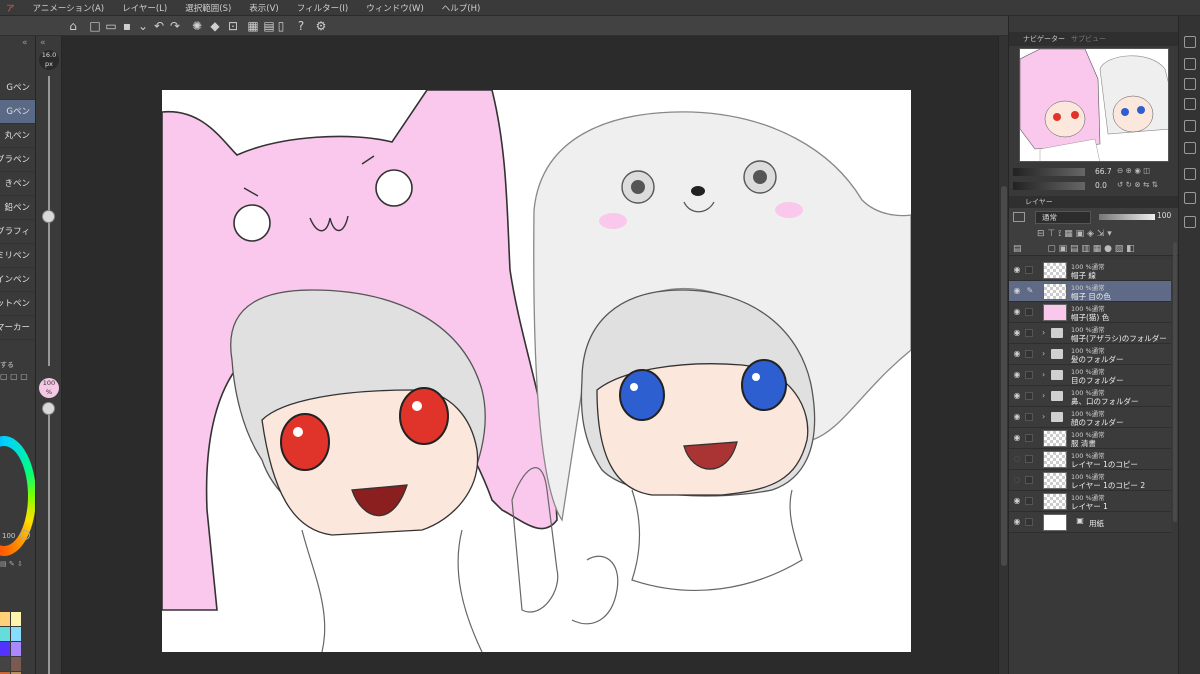 This screenshot has width=1200, height=674. I want to click on paper-layer-row: ◉ ▣ 用紙, so click(1090, 522).